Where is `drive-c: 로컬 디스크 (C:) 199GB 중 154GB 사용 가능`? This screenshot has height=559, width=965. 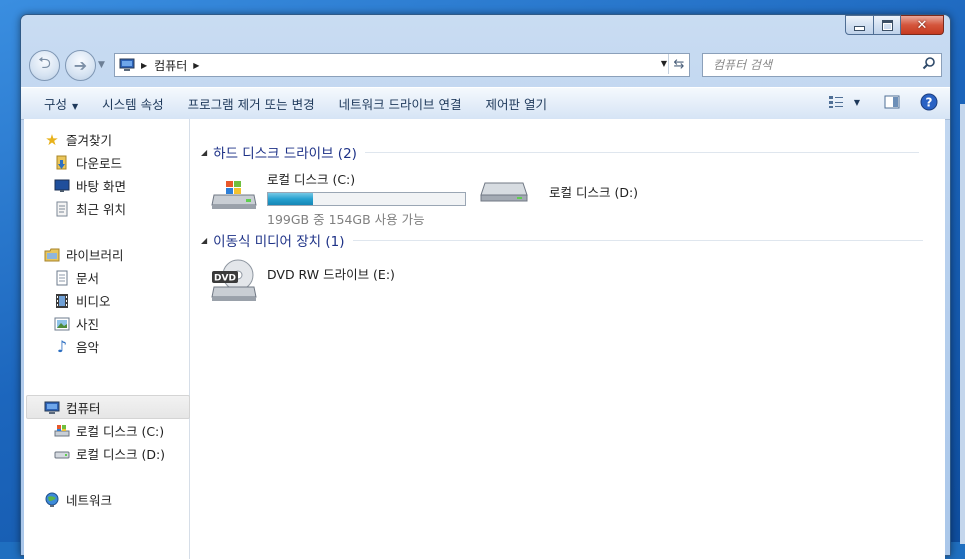 drive-c: 로컬 디스크 (C:) 199GB 중 154GB 사용 가능 is located at coordinates (338, 198).